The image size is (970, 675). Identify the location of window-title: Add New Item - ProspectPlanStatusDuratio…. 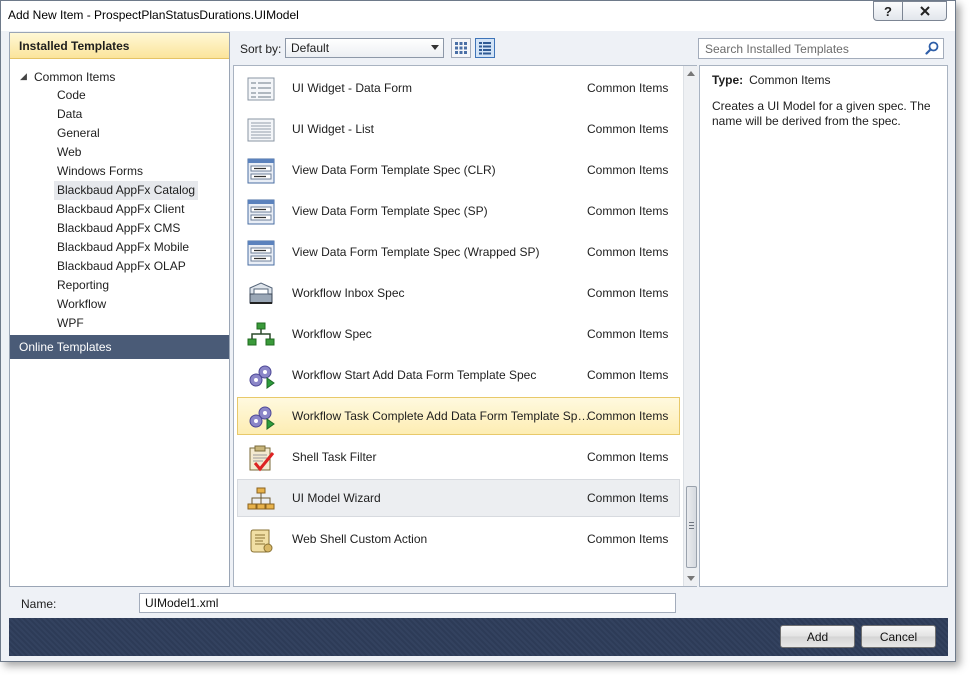
(153, 15).